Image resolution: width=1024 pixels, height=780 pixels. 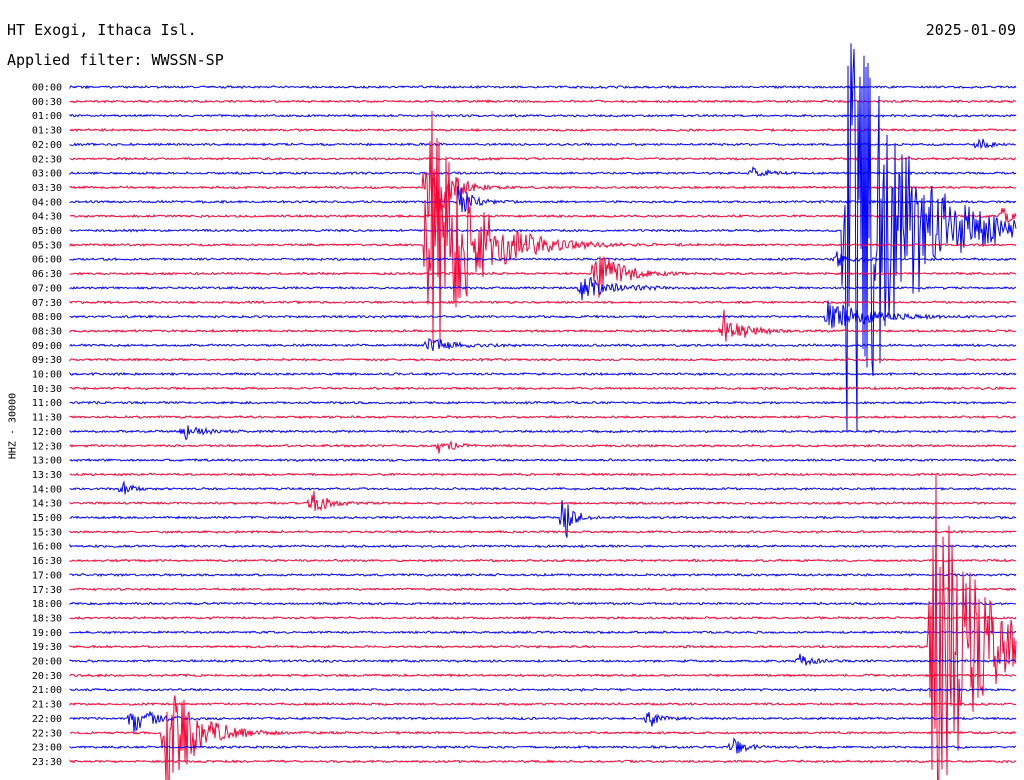 What do you see at coordinates (47, 561) in the screenshot?
I see `time-tick-label: 16:30` at bounding box center [47, 561].